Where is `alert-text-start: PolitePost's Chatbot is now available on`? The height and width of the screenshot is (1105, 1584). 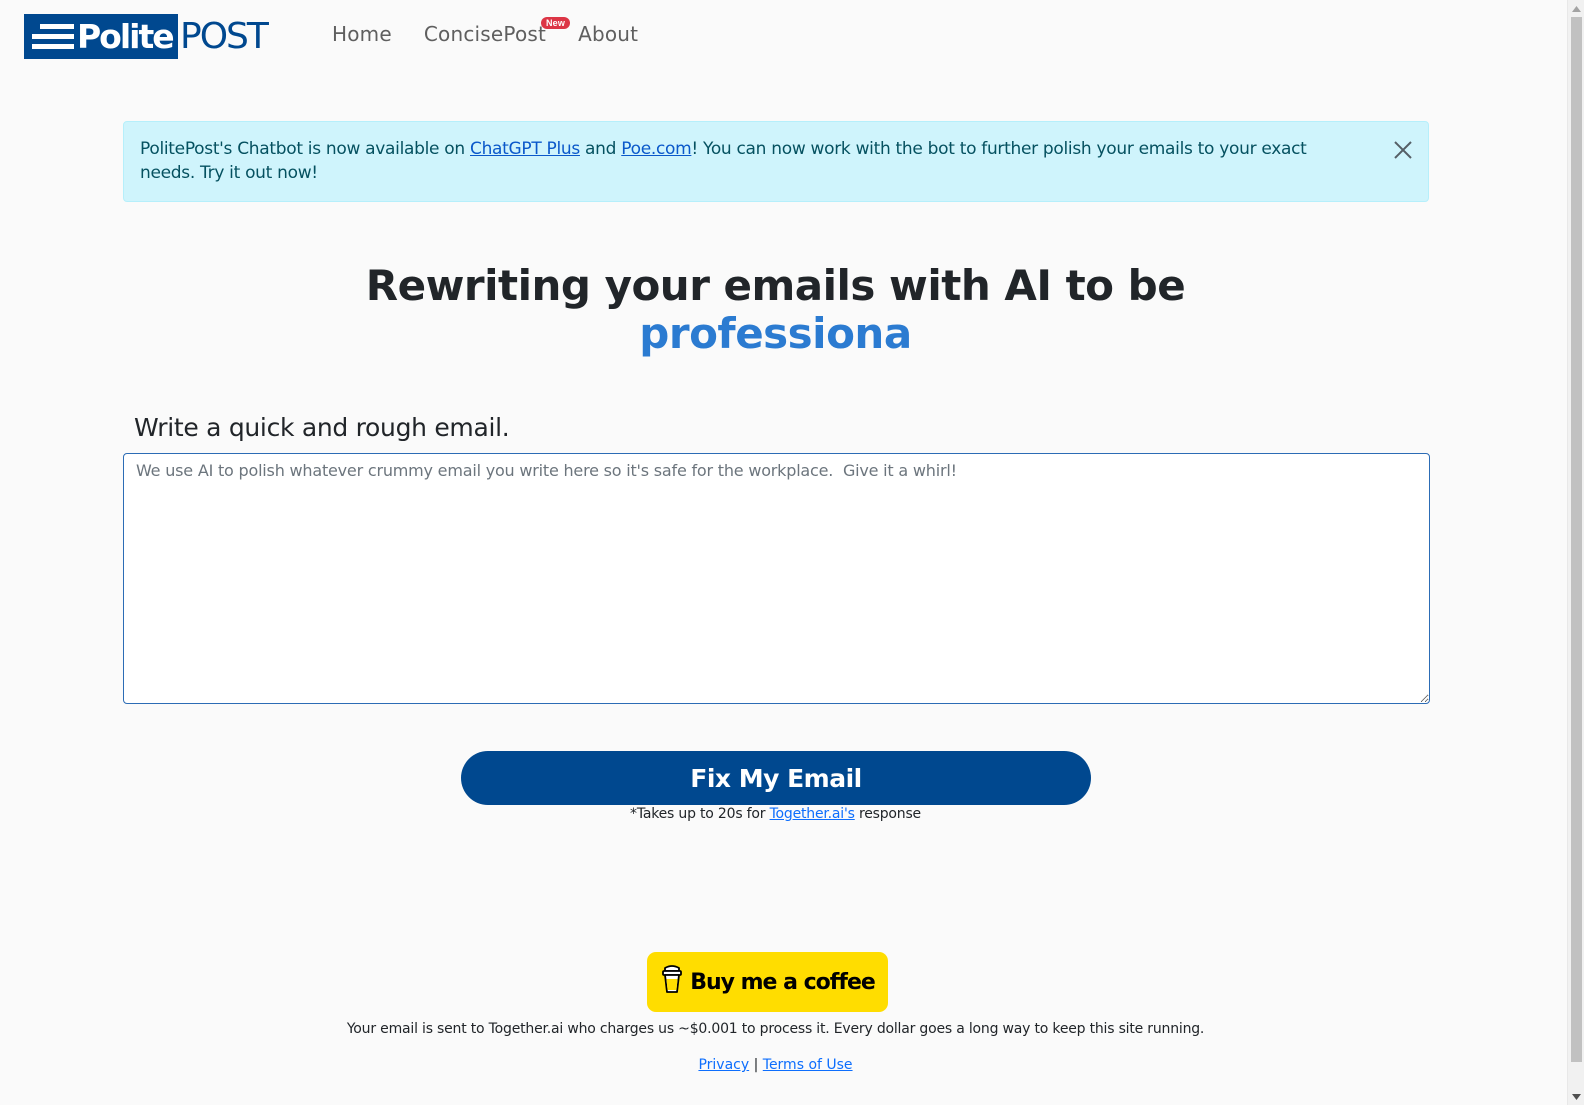 alert-text-start: PolitePost's Chatbot is now available on is located at coordinates (305, 149).